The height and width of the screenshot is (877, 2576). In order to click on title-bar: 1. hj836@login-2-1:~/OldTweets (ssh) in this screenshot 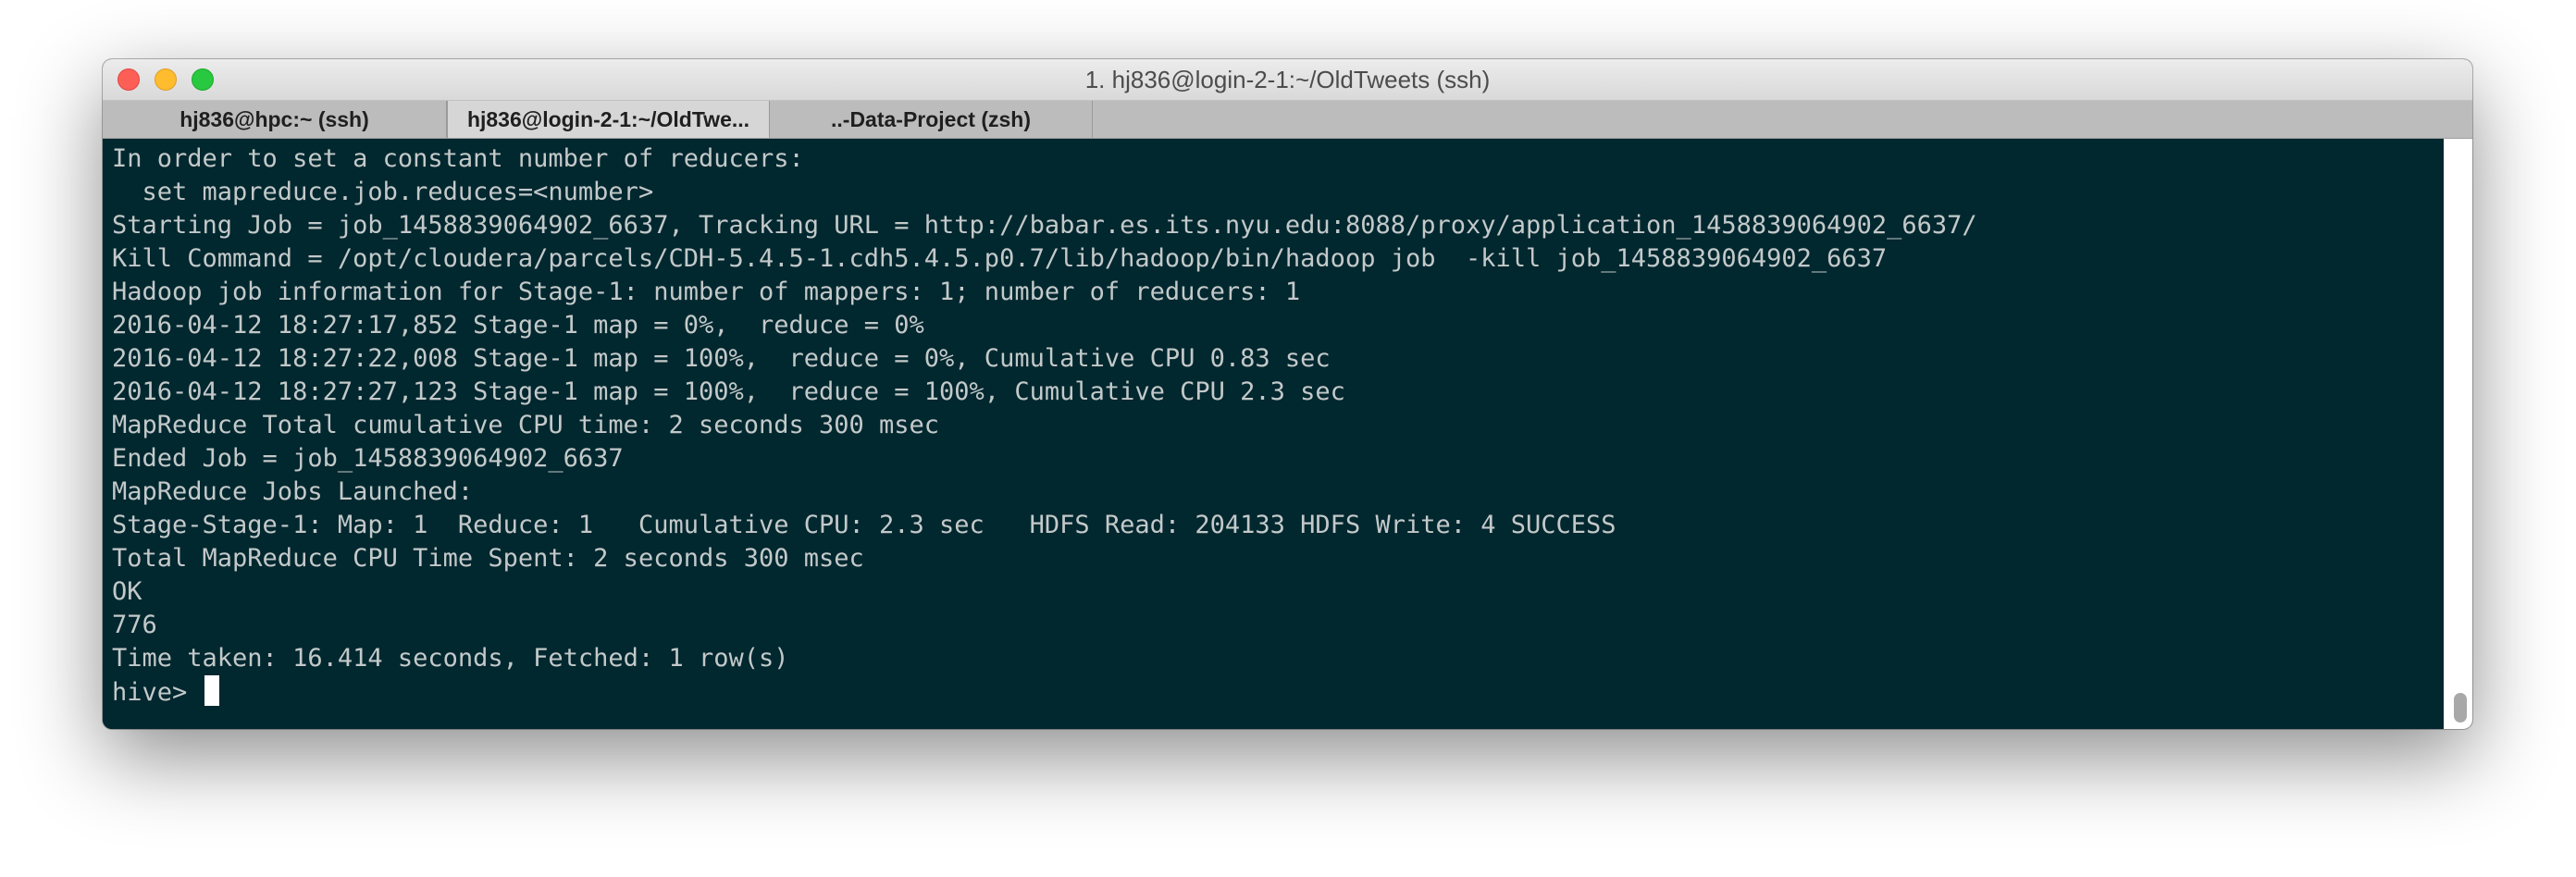, I will do `click(1288, 80)`.